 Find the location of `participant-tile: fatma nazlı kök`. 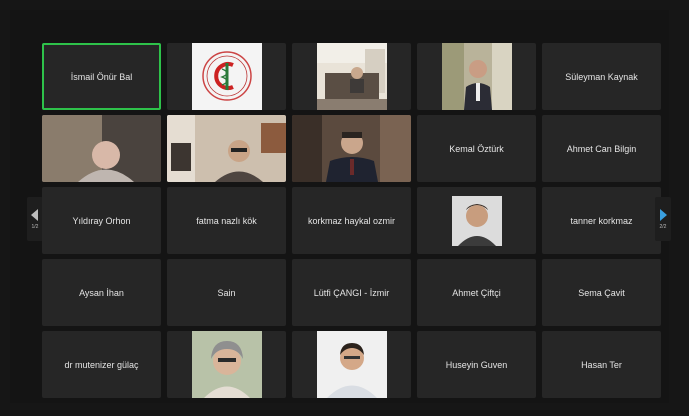

participant-tile: fatma nazlı kök is located at coordinates (226, 220).